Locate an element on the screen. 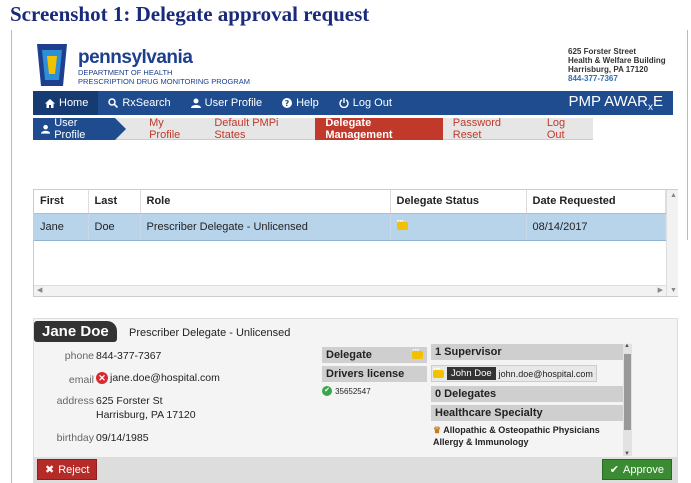 This screenshot has height=483, width=691. tab-default-pmpi-states: Default PMPi States is located at coordinates (259, 129).